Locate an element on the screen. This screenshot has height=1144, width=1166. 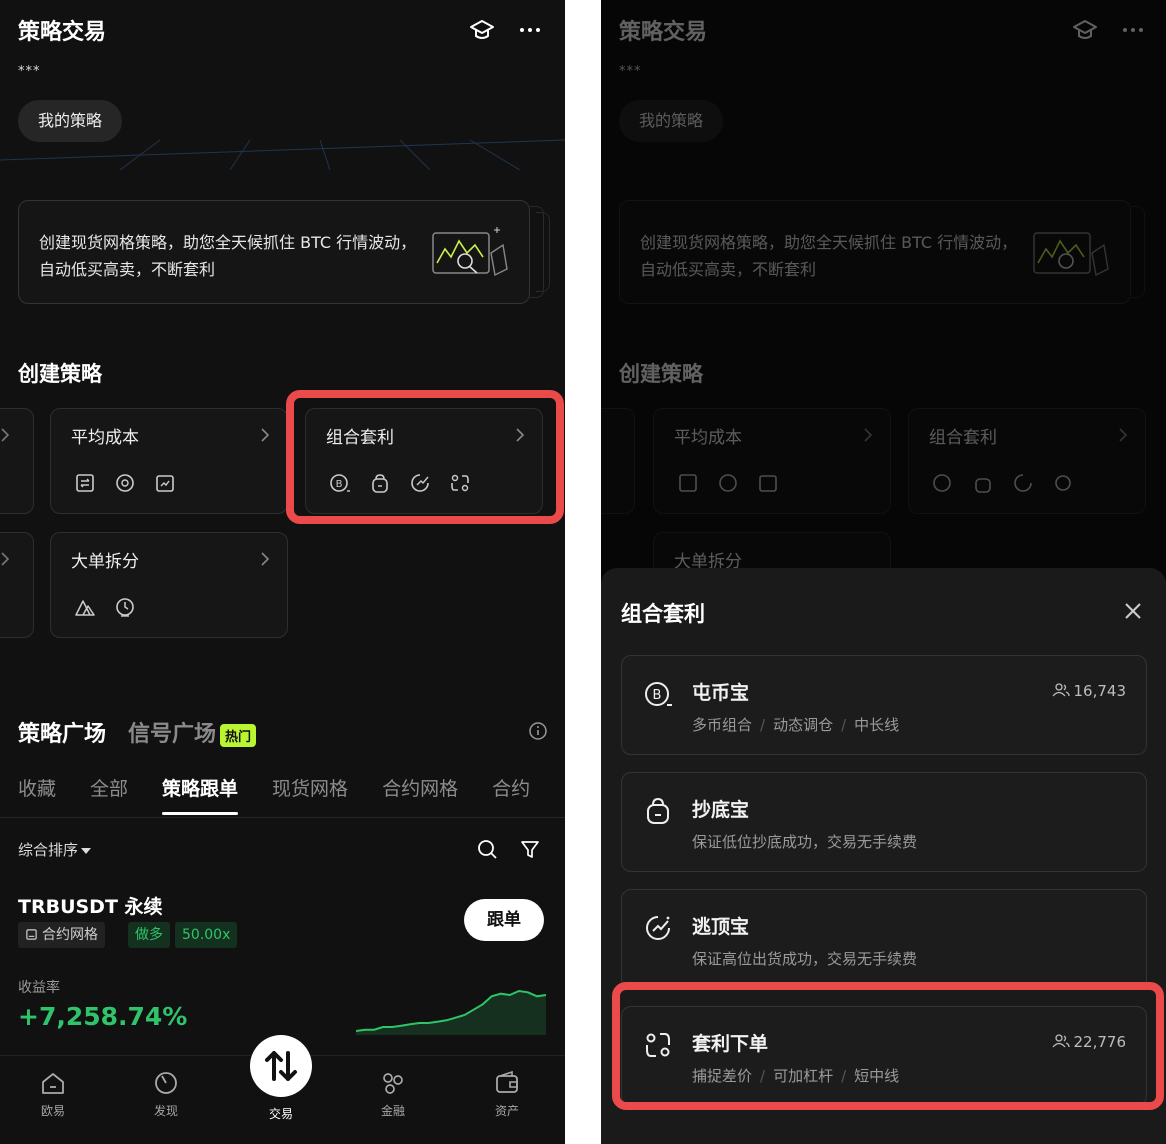
sort-label: 综合排序 is located at coordinates (48, 850).